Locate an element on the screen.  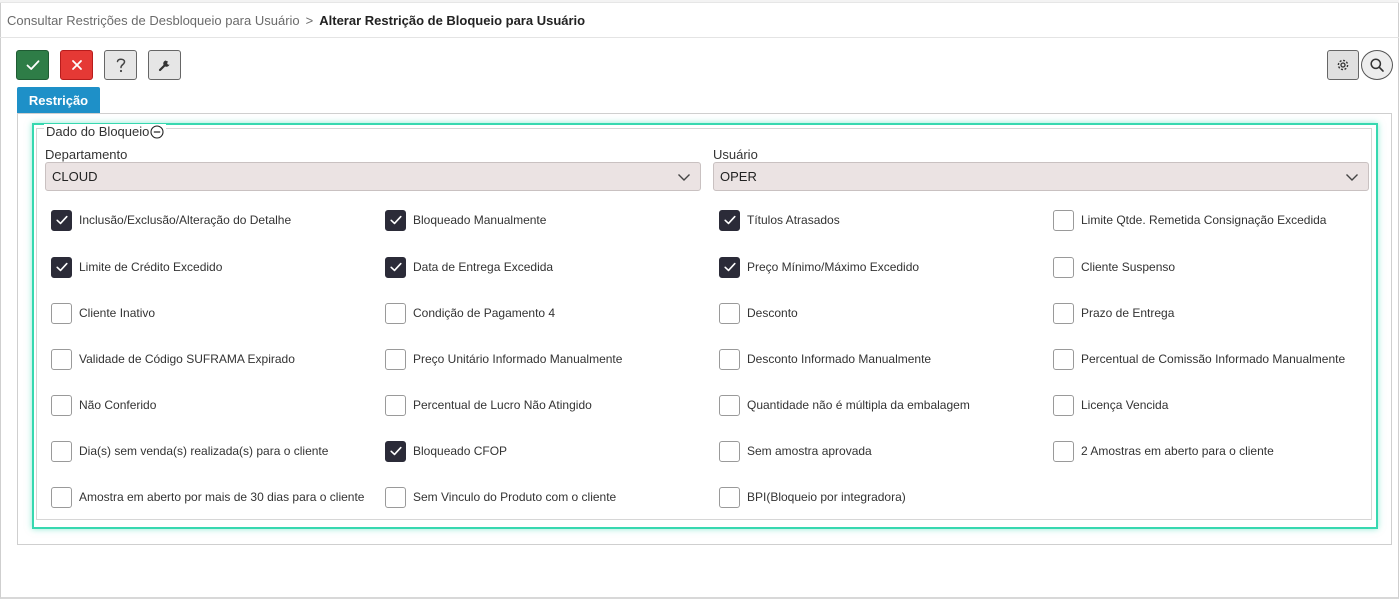
restriction-checkbox-item: Preço Mínimo/Máximo Excedido is located at coordinates (819, 267).